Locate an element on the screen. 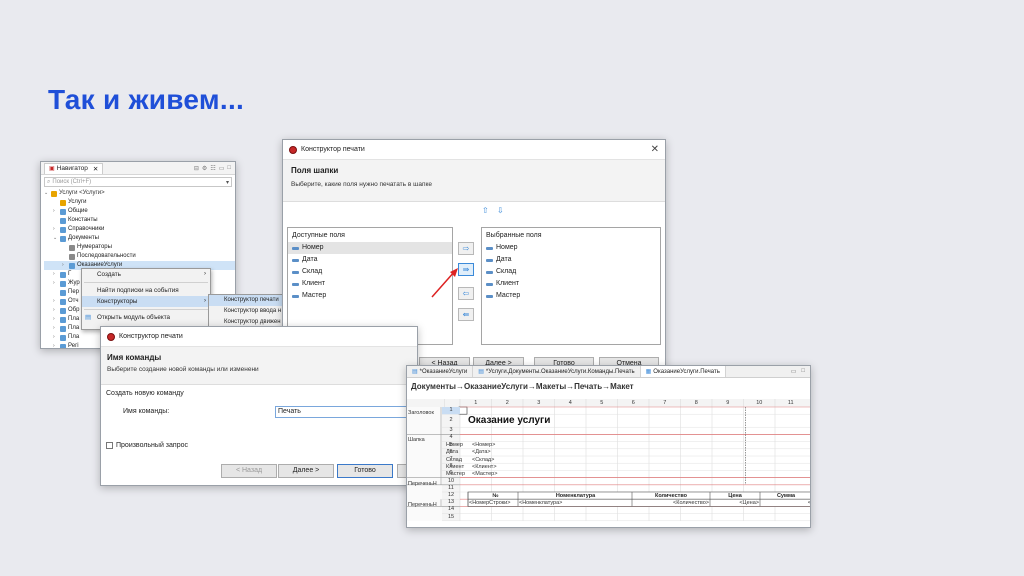 The height and width of the screenshot is (576, 1024). section-title: Поля шапки is located at coordinates (315, 170).